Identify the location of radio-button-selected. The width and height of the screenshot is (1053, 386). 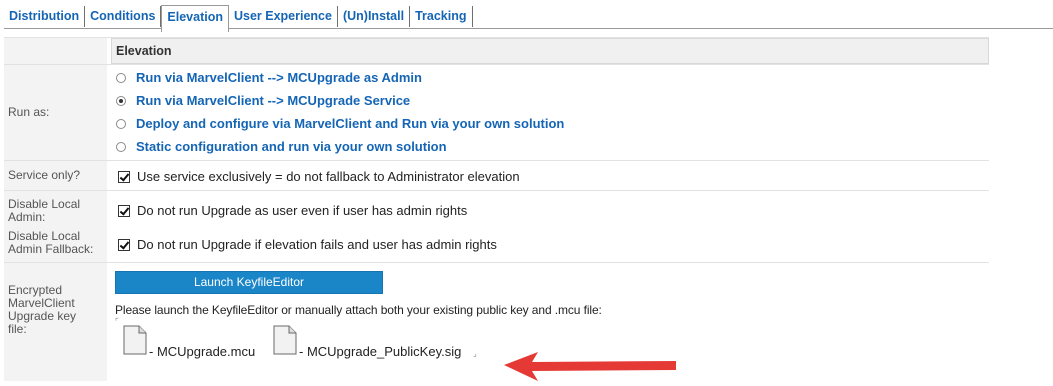
(121, 100).